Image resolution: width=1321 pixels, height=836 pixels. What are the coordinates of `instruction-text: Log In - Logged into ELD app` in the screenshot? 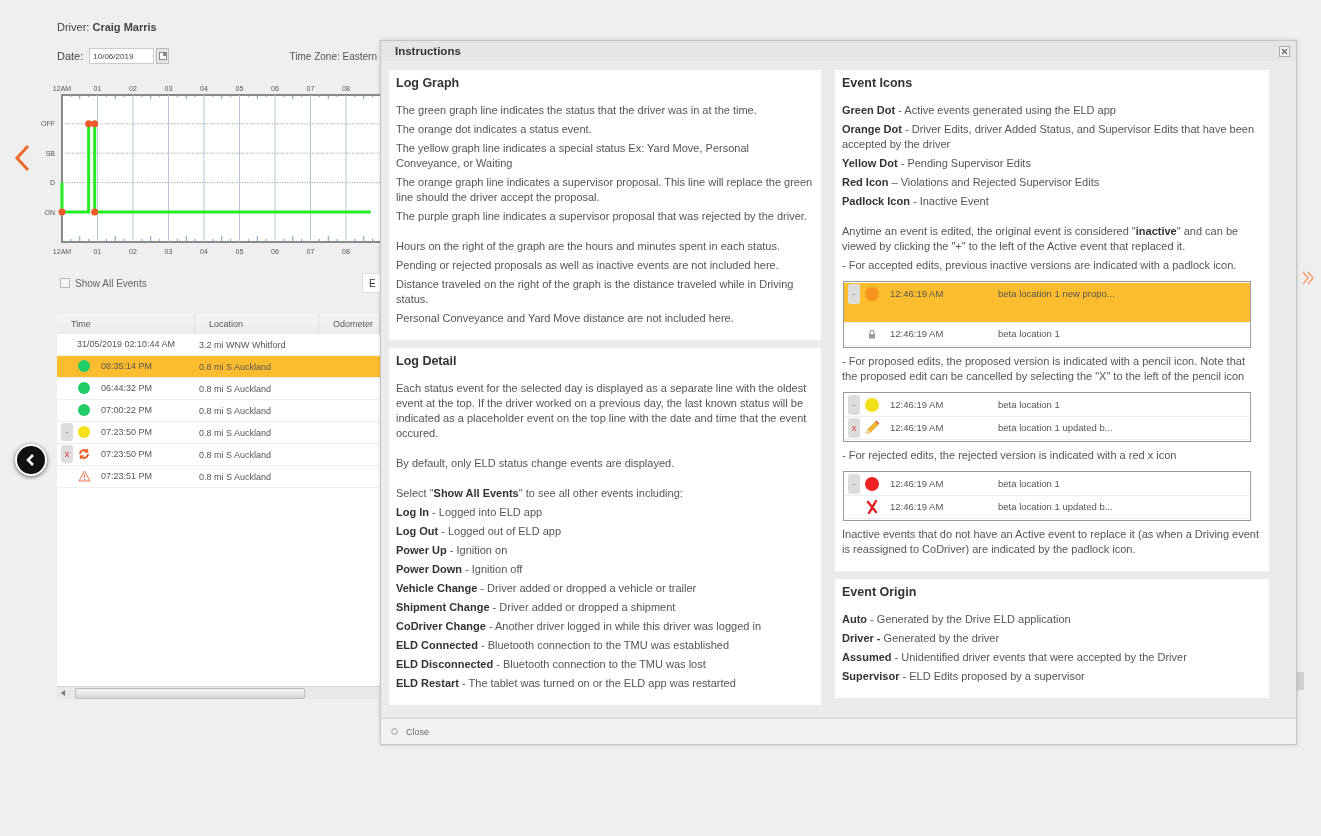 It's located at (470, 512).